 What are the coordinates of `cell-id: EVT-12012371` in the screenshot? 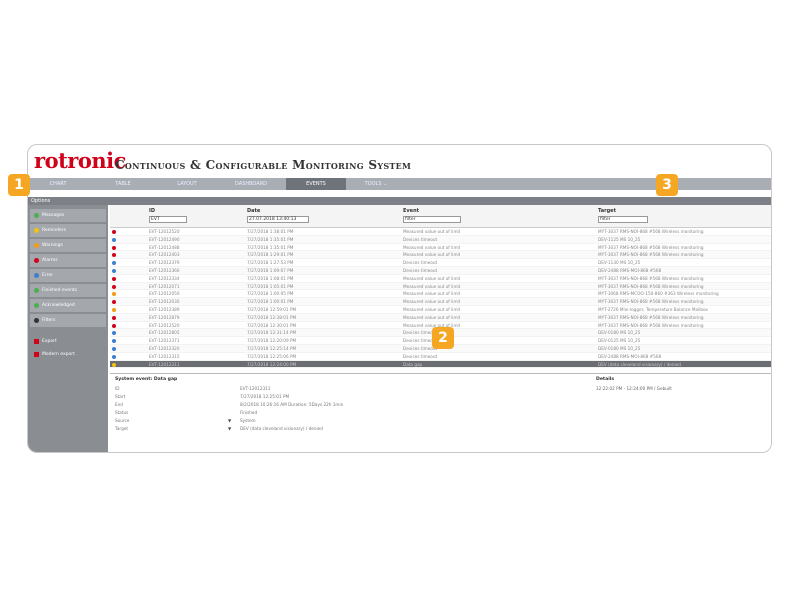 It's located at (164, 341).